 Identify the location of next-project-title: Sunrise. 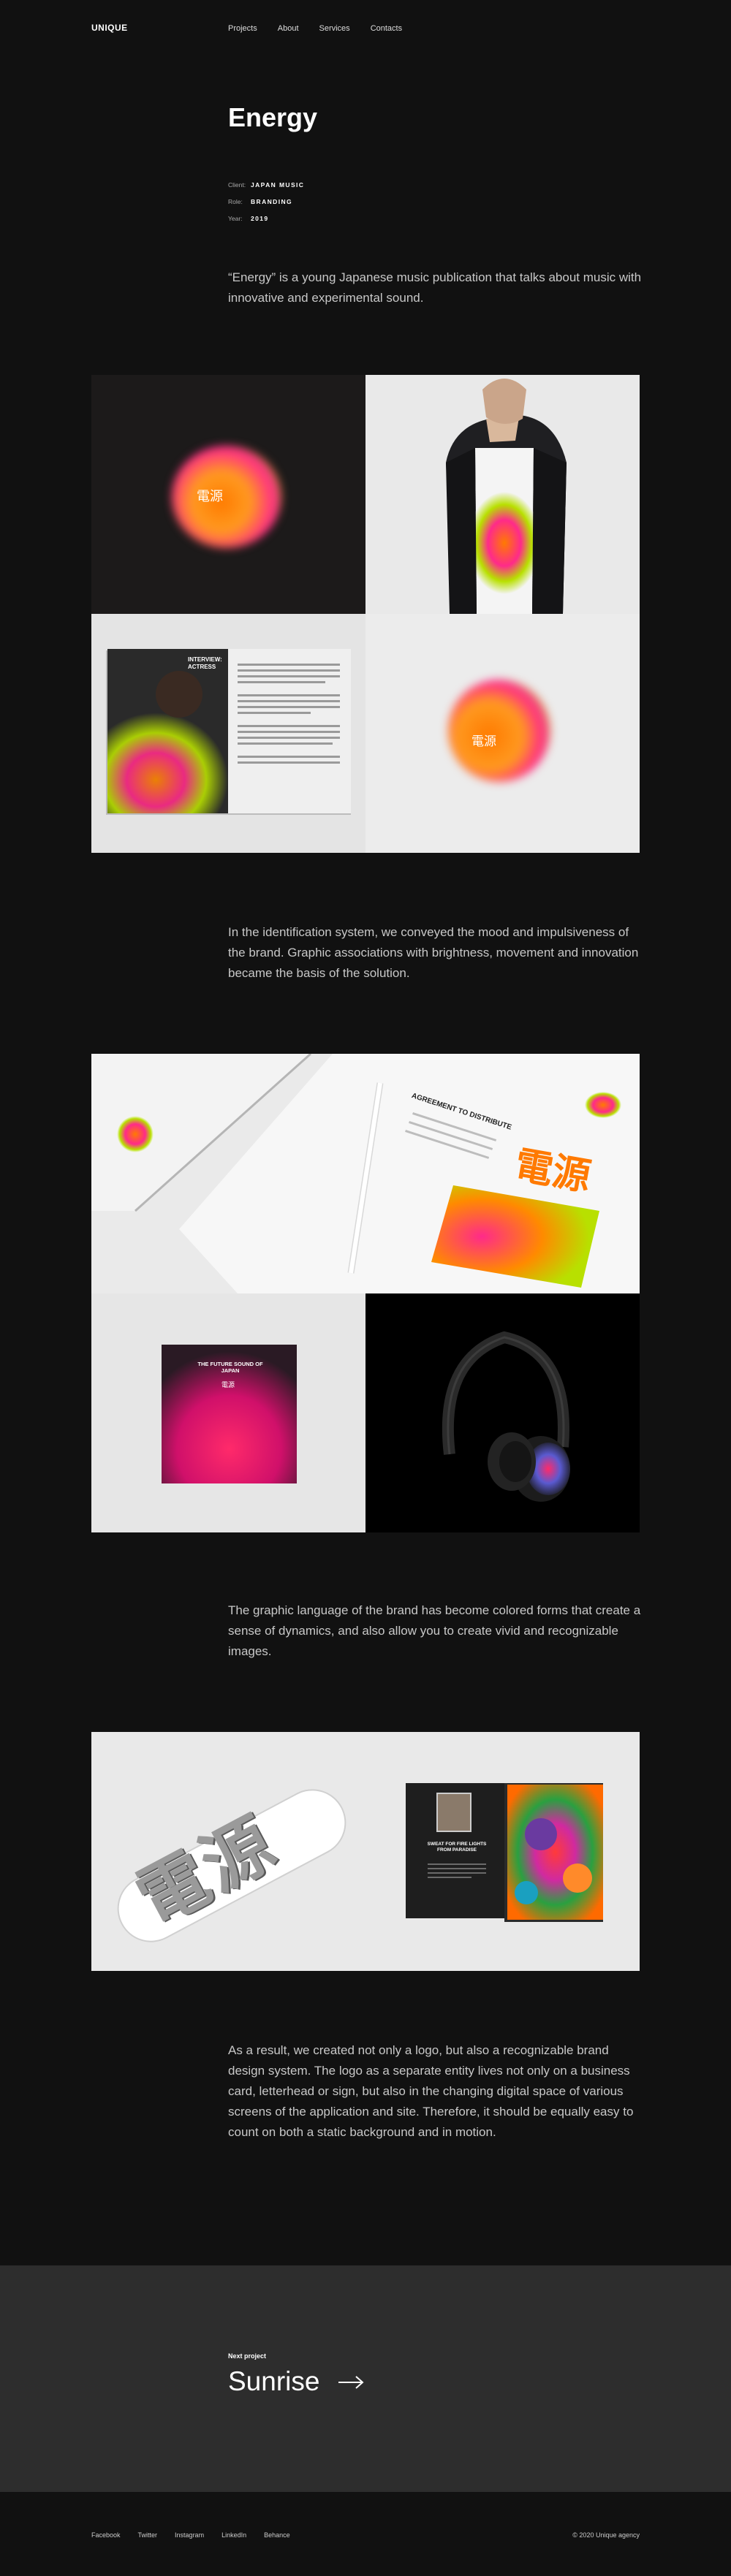
(273, 2382).